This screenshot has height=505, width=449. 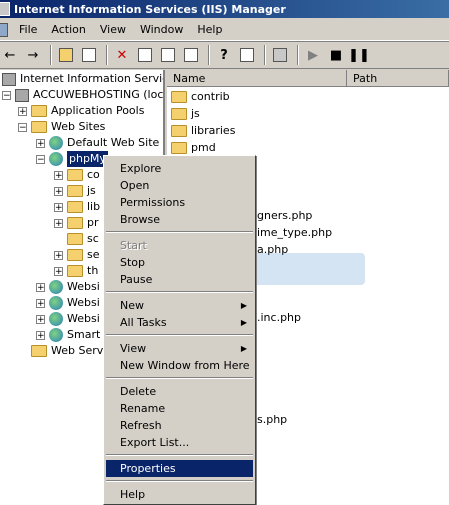 What do you see at coordinates (77, 175) in the screenshot?
I see `tree-node-child: + co` at bounding box center [77, 175].